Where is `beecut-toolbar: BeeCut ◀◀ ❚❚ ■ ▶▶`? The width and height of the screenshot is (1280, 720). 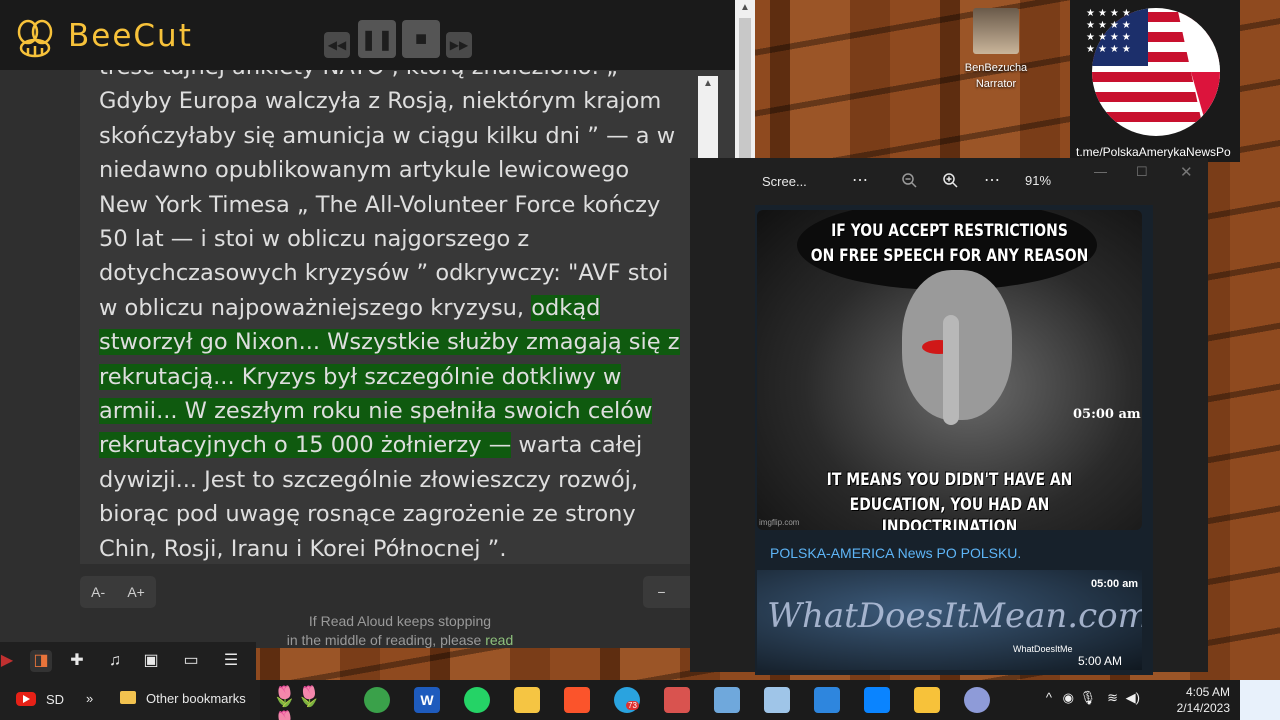
beecut-toolbar: BeeCut ◀◀ ❚❚ ■ ▶▶ is located at coordinates (367, 35).